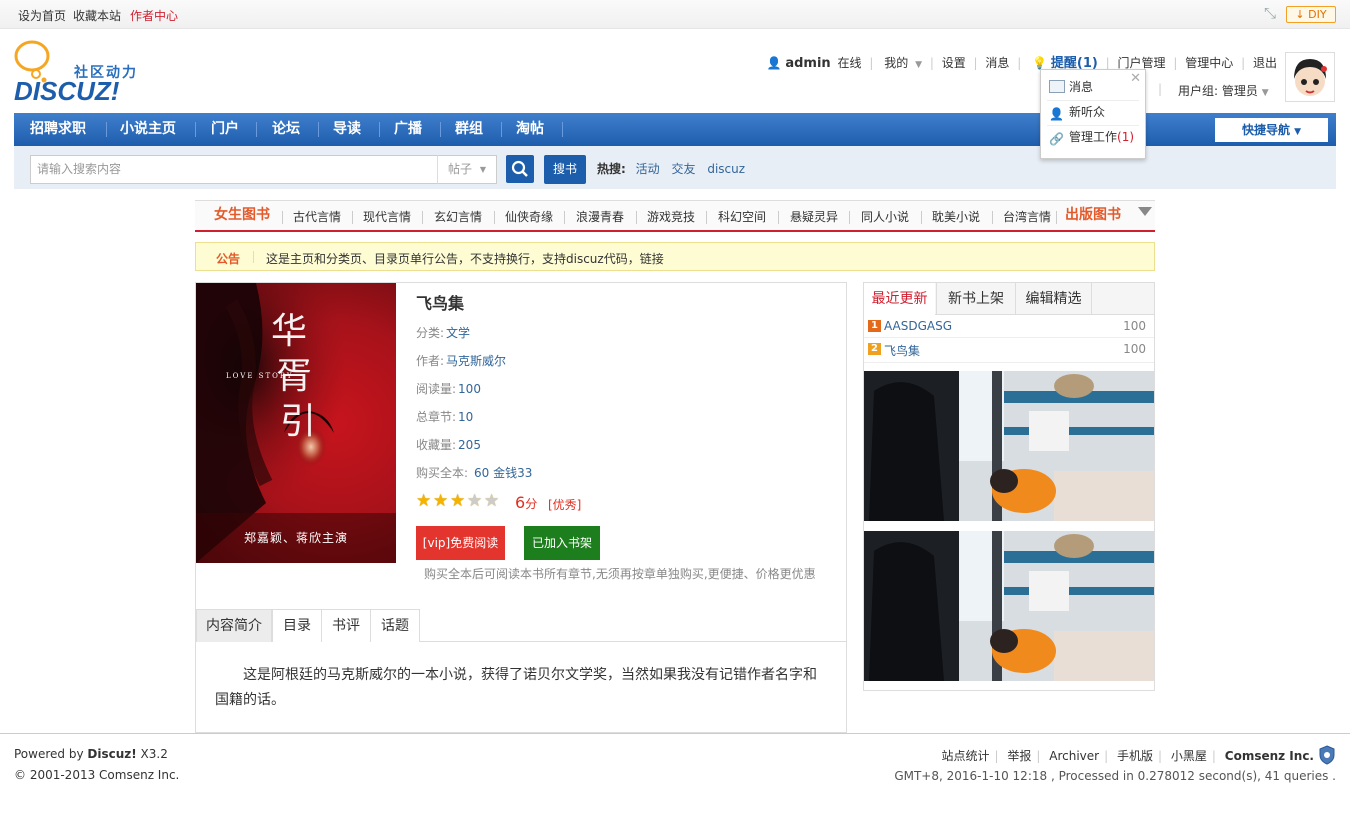 The image size is (1350, 837). I want to click on book-cover: 华 胥 引 LOVE STORY 郑嘉颖、蒋欣主演, so click(296, 423).